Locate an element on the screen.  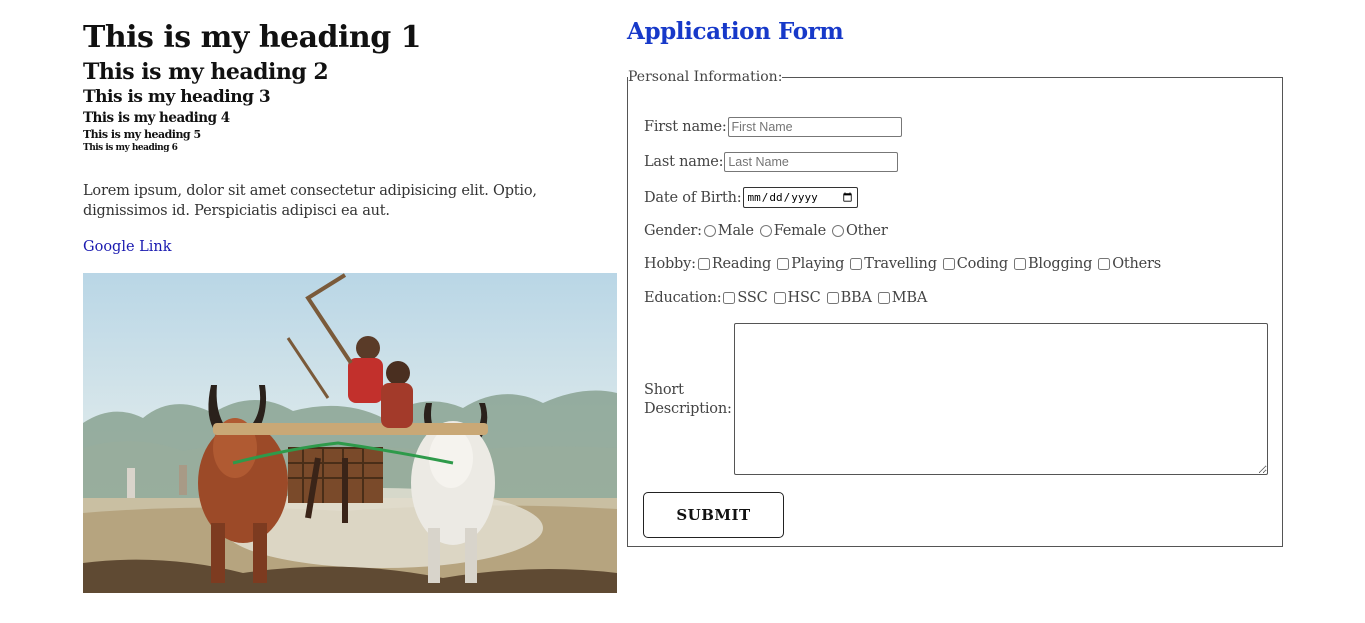
gender-row: Gender: Male Female Other is located at coordinates (768, 231).